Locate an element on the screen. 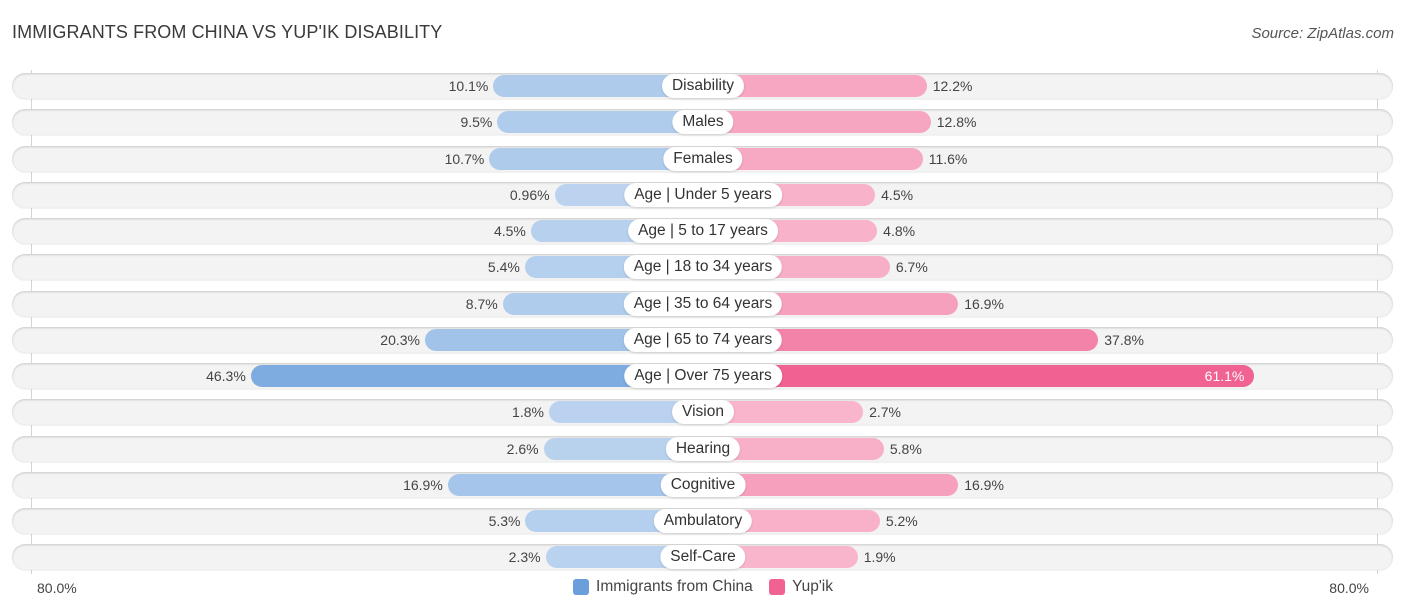 Image resolution: width=1406 pixels, height=612 pixels. category-label: Age | 5 to 17 years is located at coordinates (703, 231).